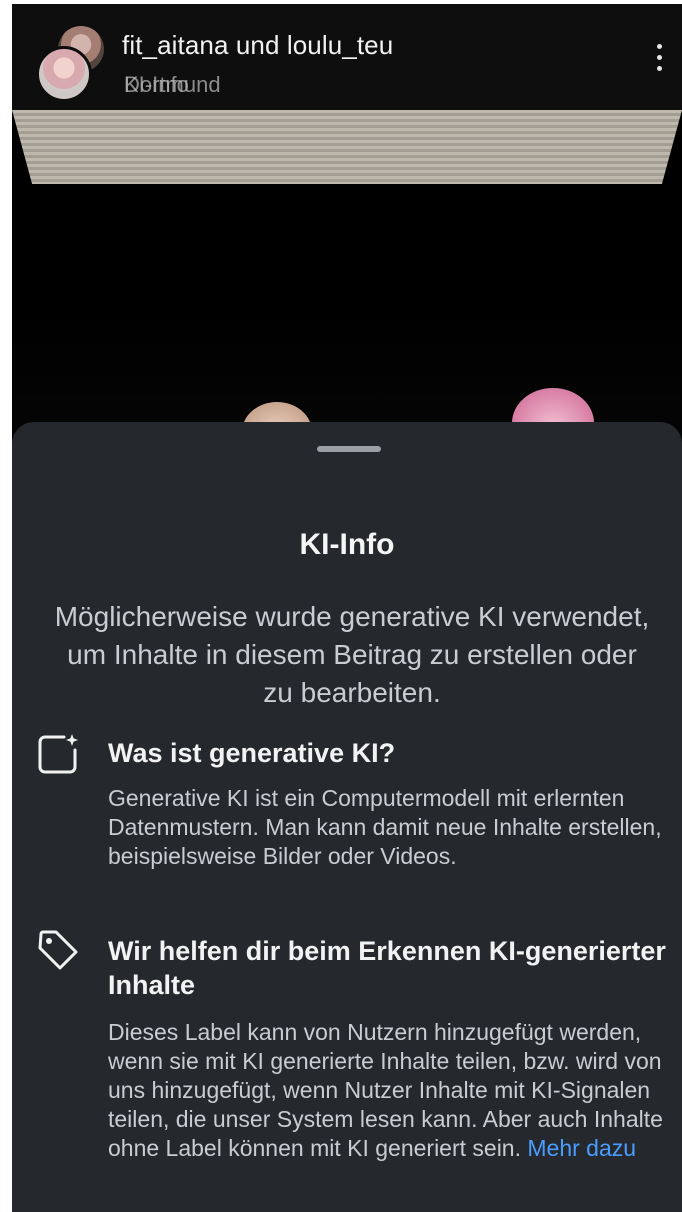 The image size is (682, 1212). What do you see at coordinates (659, 61) in the screenshot?
I see `more-options-icon` at bounding box center [659, 61].